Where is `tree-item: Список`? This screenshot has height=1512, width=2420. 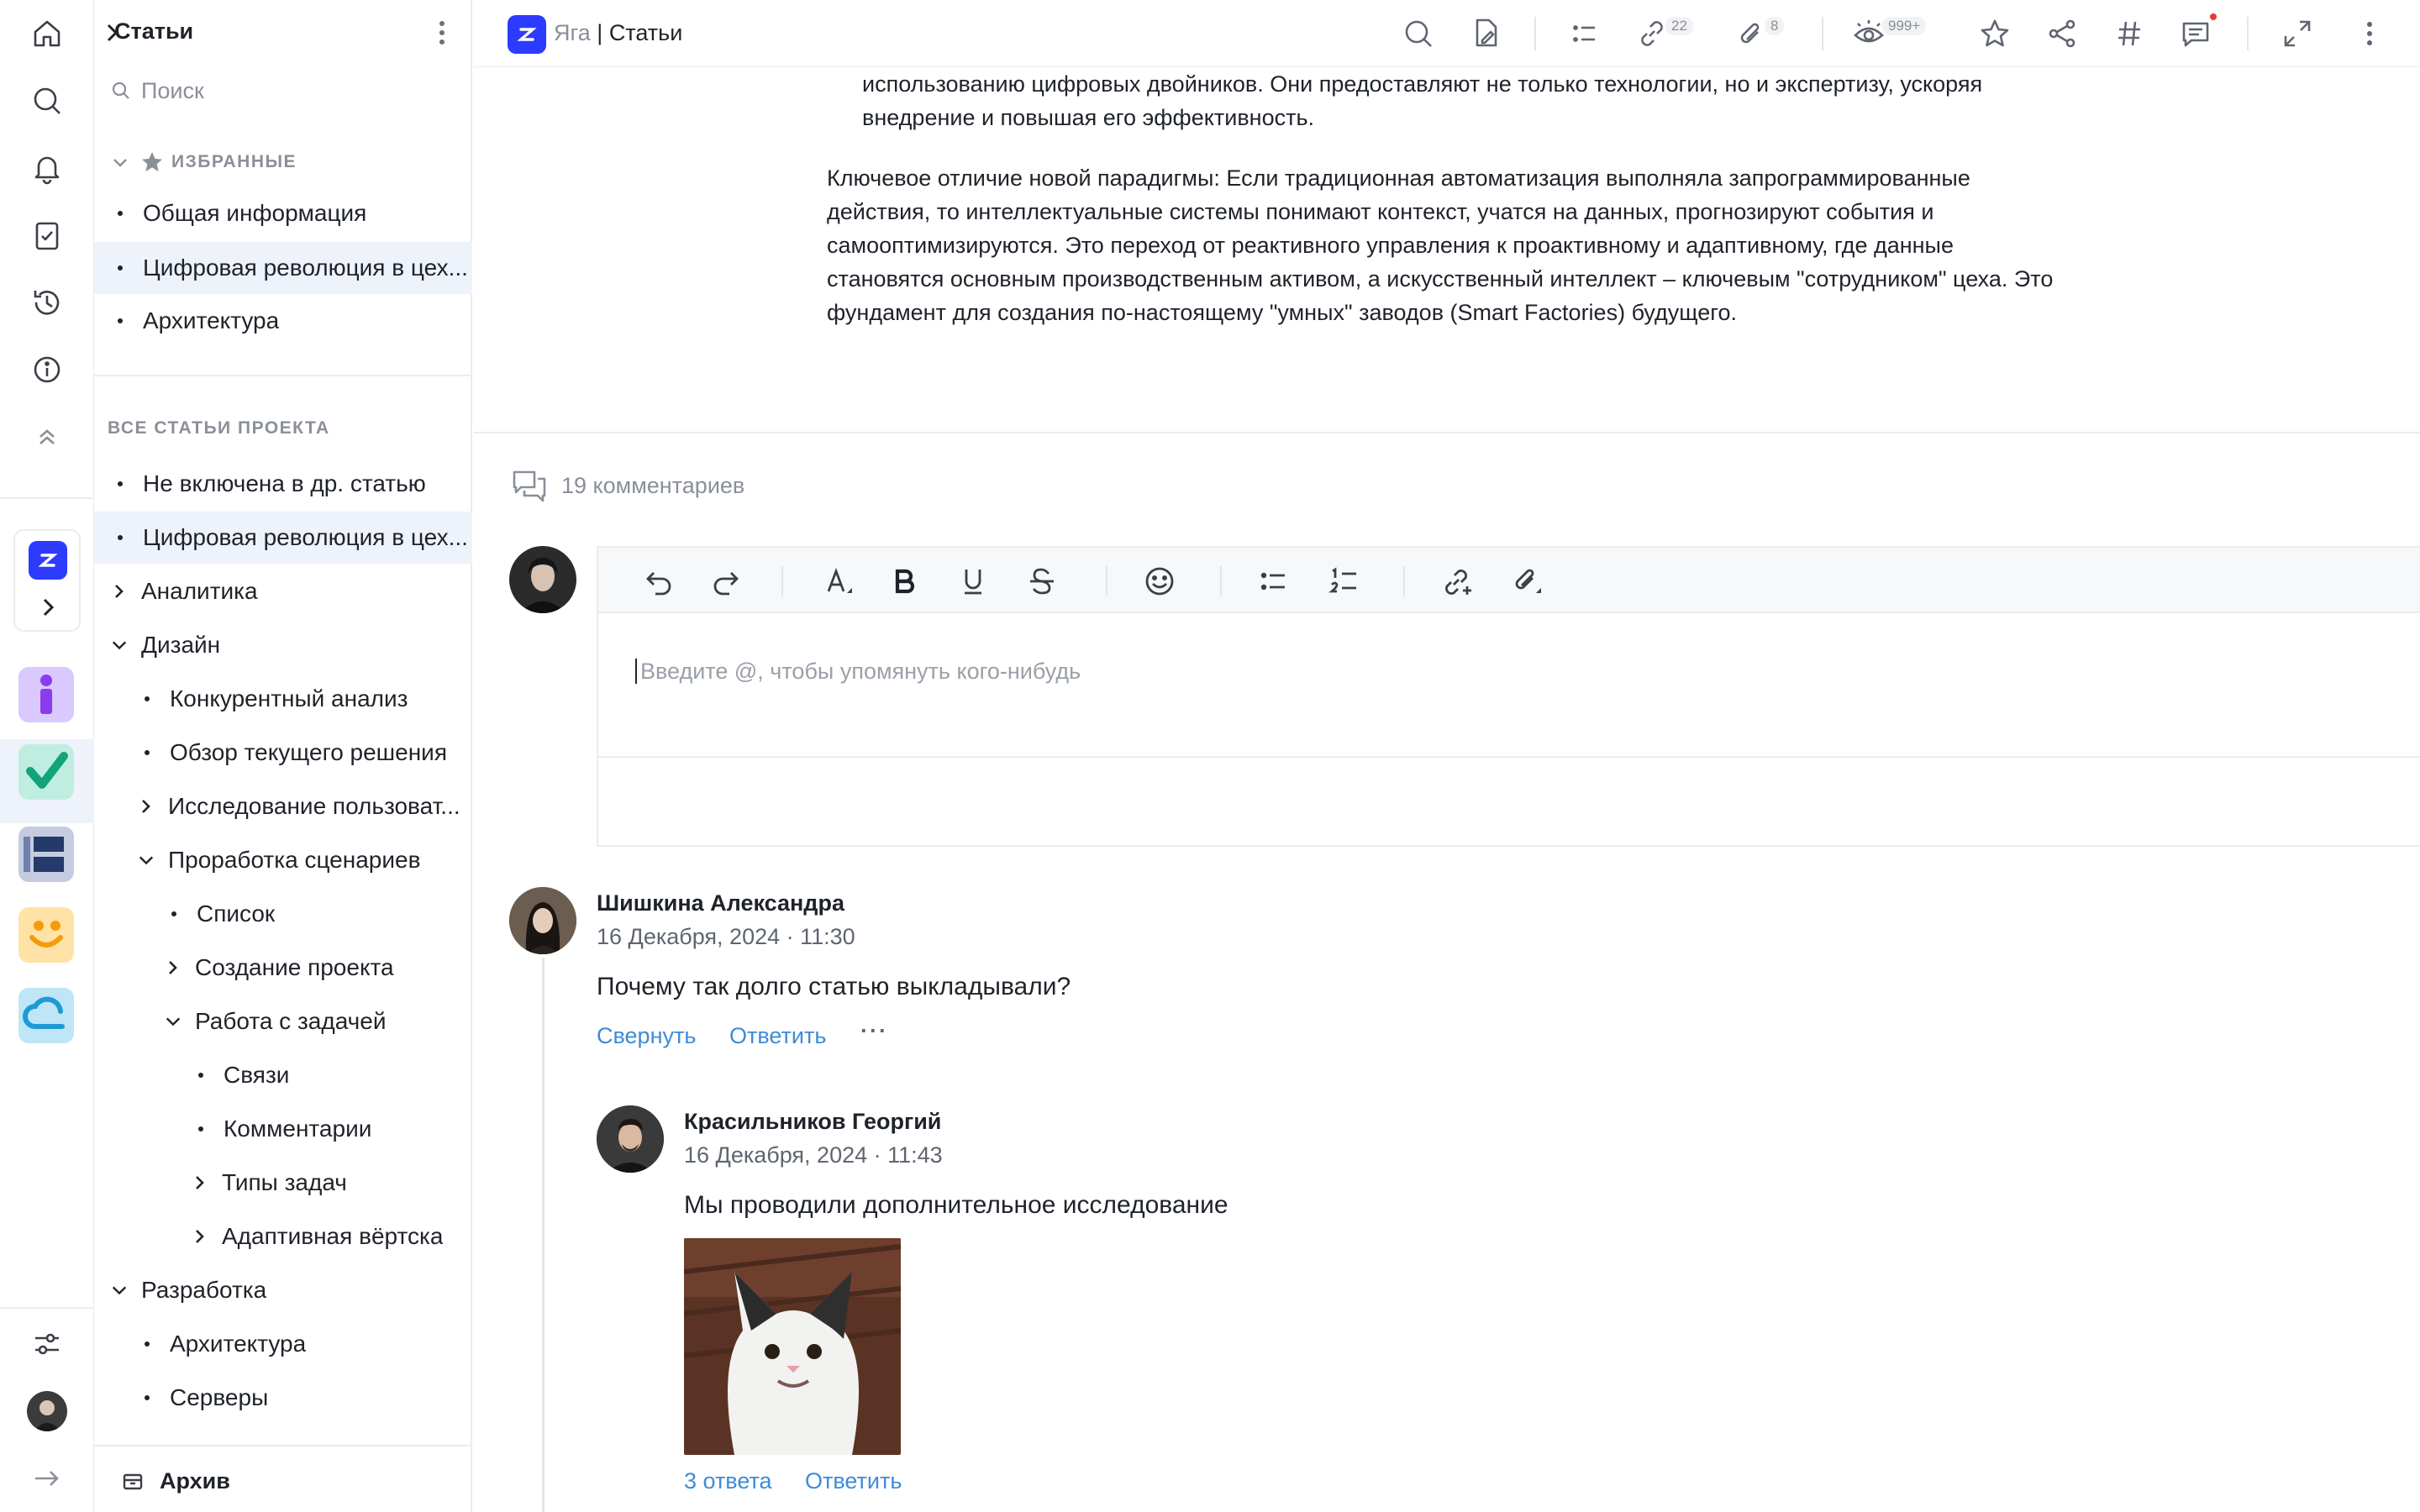
tree-item: Список is located at coordinates (283, 914).